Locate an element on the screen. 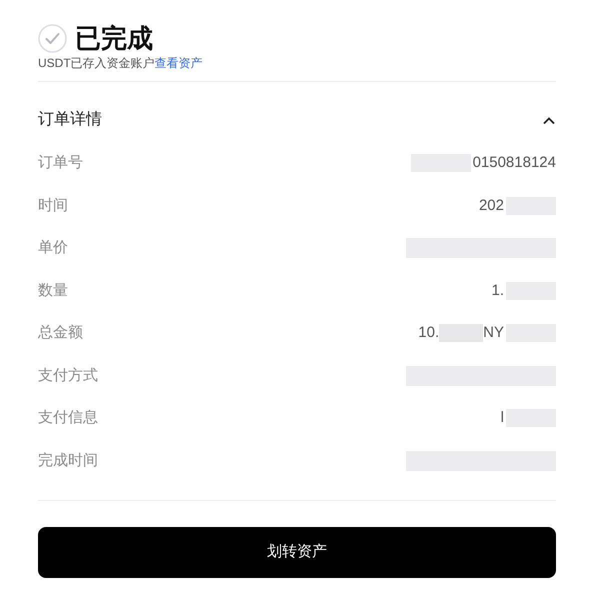 The width and height of the screenshot is (600, 591). redaction-block is located at coordinates (461, 333).